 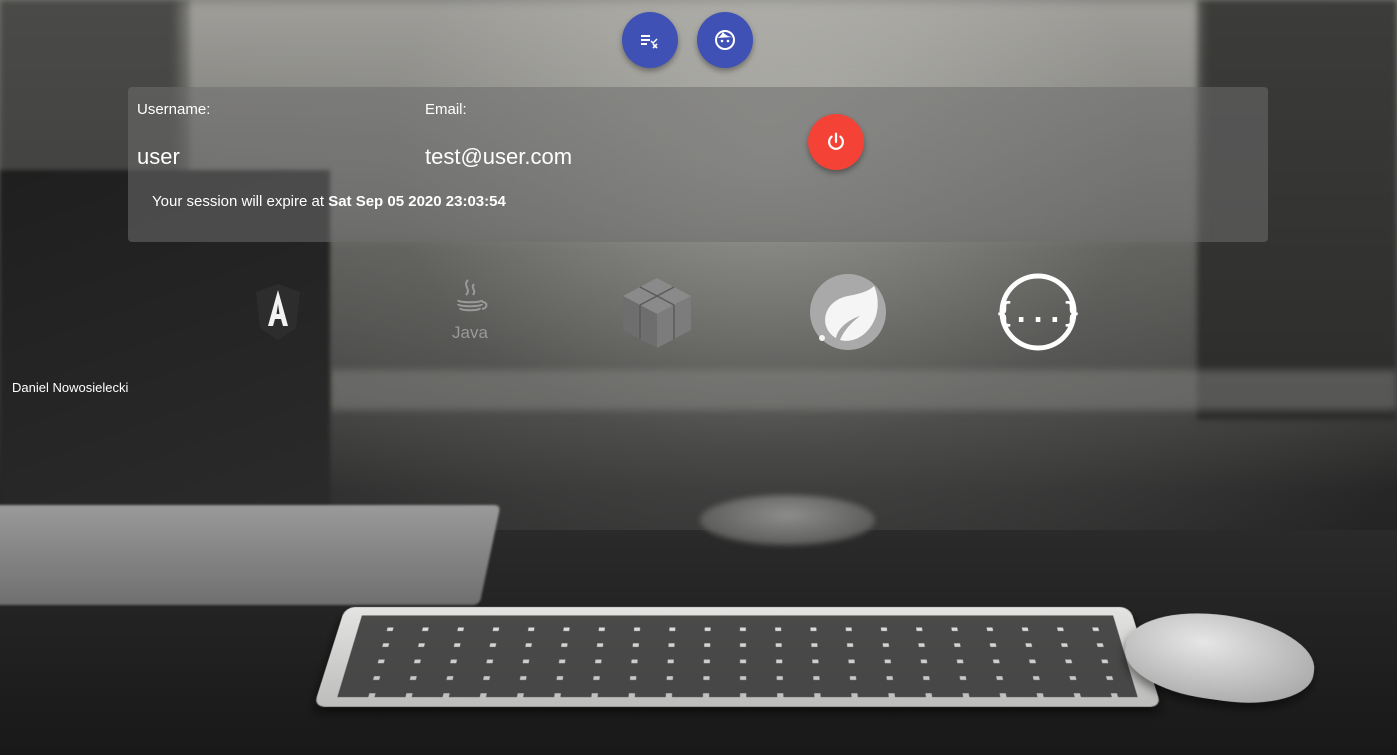 I want to click on session-prefix: Your session will expire at, so click(x=240, y=201).